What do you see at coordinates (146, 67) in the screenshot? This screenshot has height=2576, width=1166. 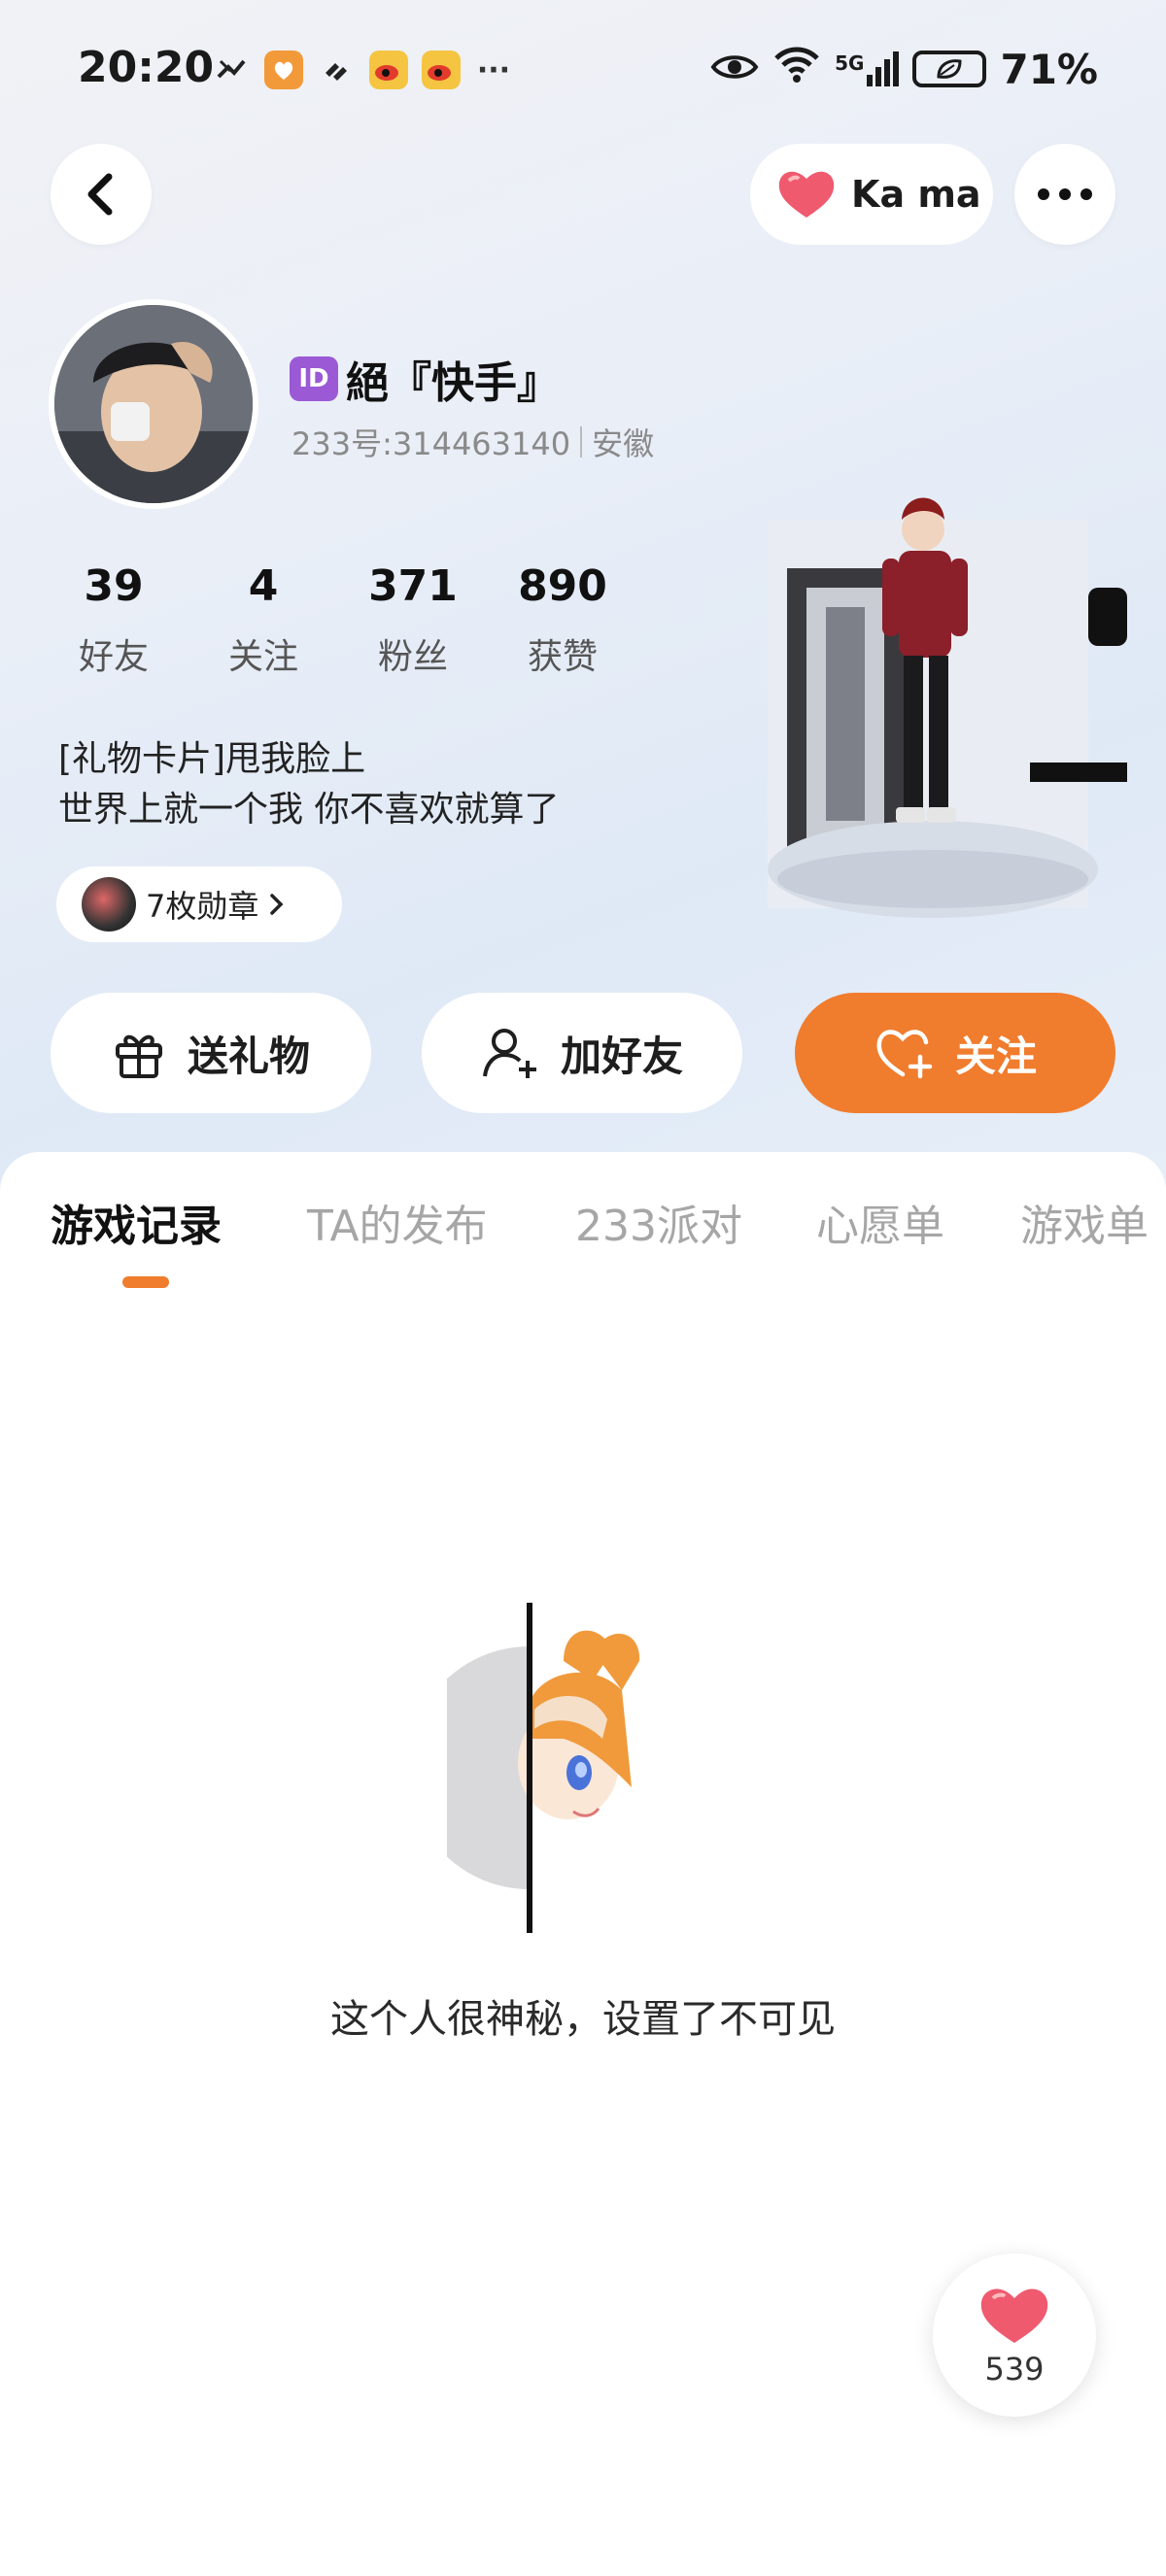 I see `status-time: 20:20` at bounding box center [146, 67].